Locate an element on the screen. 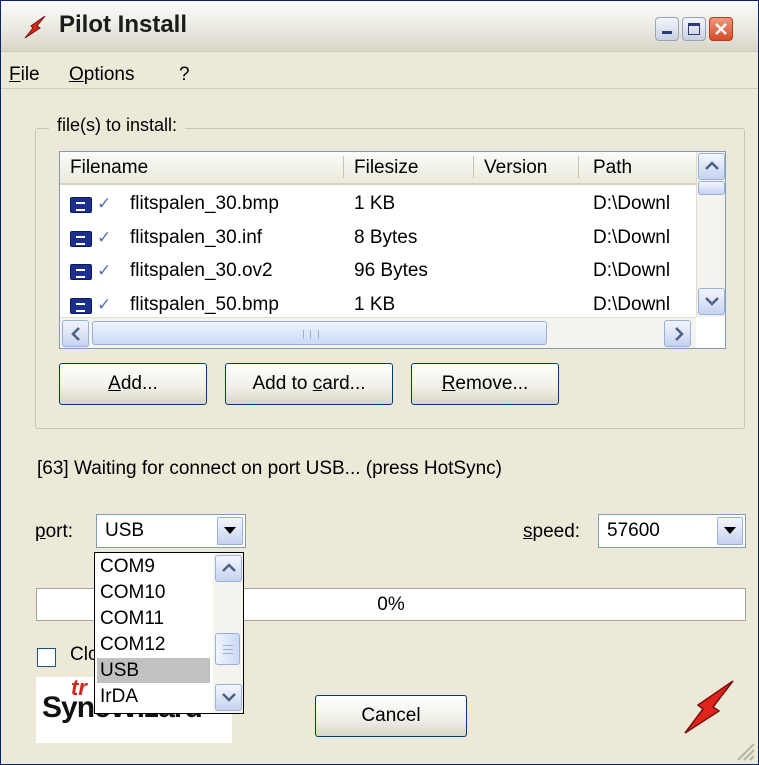 This screenshot has height=765, width=759. menu-help: ? is located at coordinates (184, 75).